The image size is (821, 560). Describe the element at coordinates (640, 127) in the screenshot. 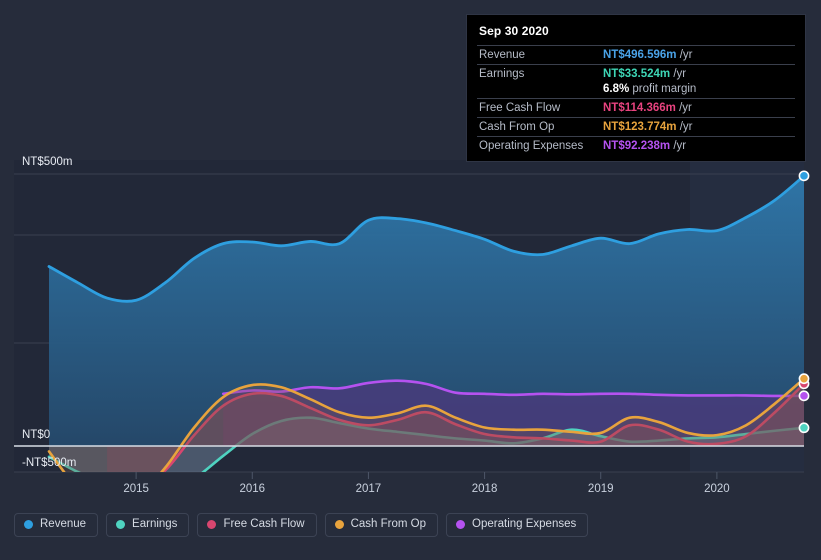

I see `tooltip-amount: NT$123.774m` at that location.